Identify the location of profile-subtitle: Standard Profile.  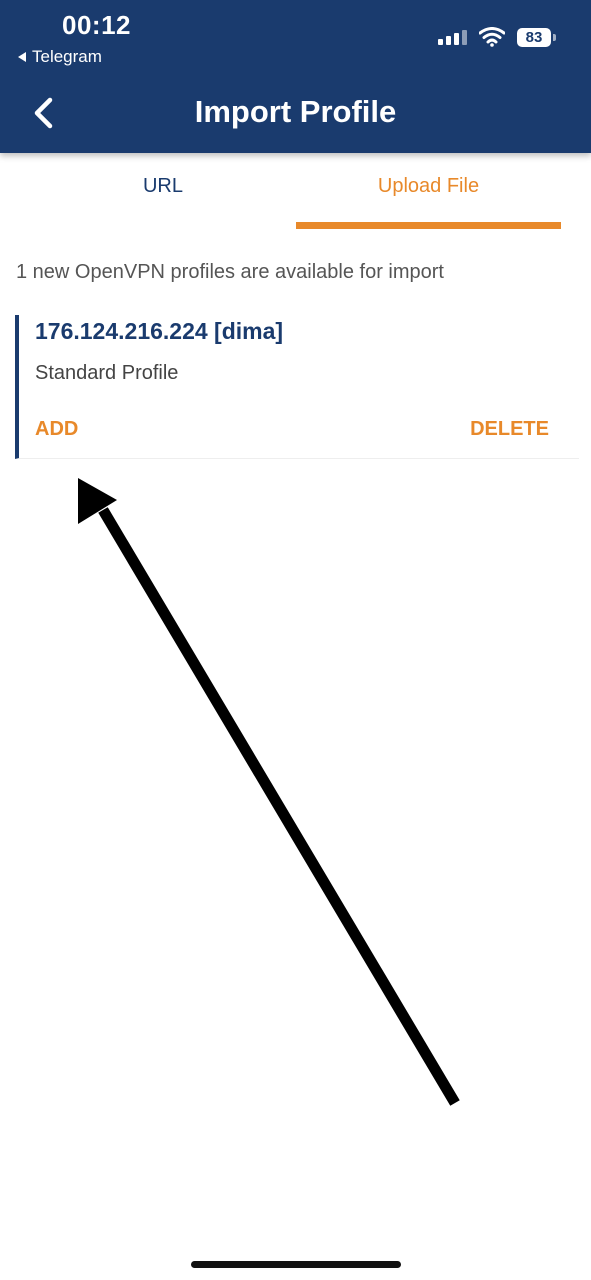
(107, 373).